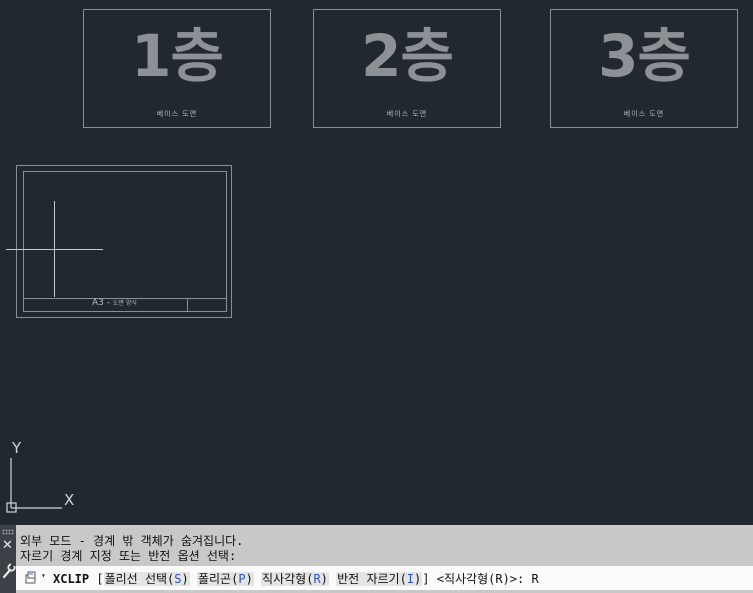 The height and width of the screenshot is (593, 753). Describe the element at coordinates (40, 476) in the screenshot. I see `ucs-icon: Y X` at that location.